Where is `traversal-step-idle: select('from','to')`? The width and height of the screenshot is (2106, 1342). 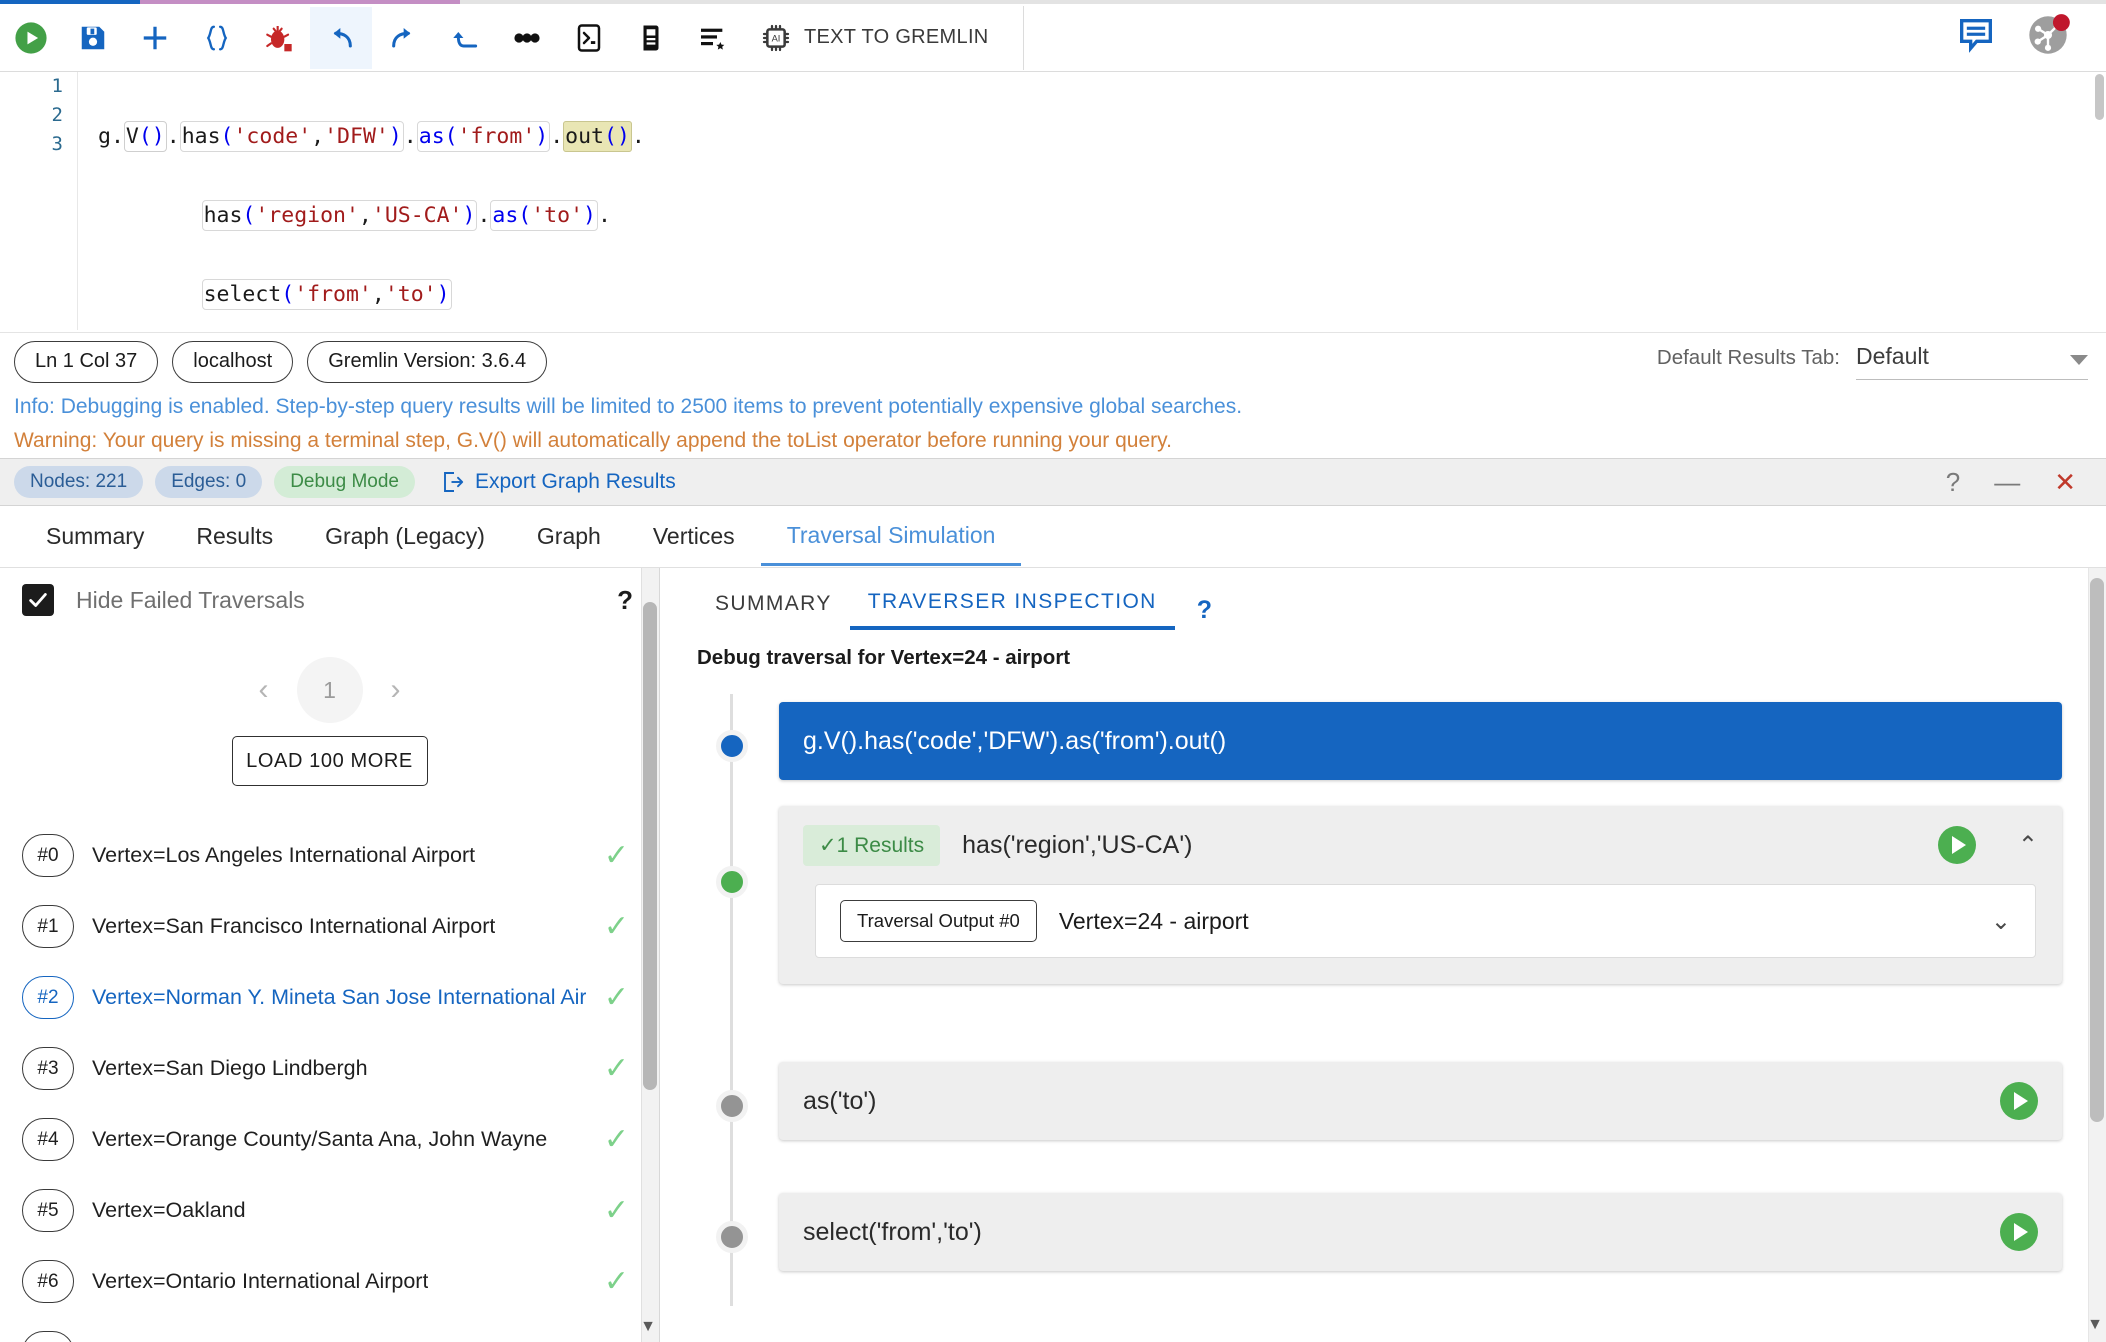
traversal-step-idle: select('from','to') is located at coordinates (1420, 1232).